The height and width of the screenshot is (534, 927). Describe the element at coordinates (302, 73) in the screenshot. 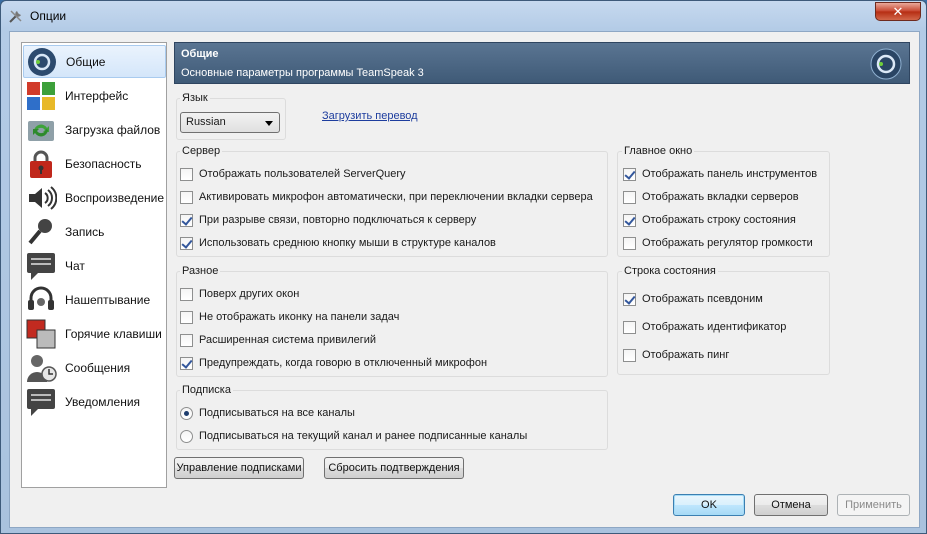

I see `page-subtitle: Основные параметры программы TeamSpeak 3` at that location.